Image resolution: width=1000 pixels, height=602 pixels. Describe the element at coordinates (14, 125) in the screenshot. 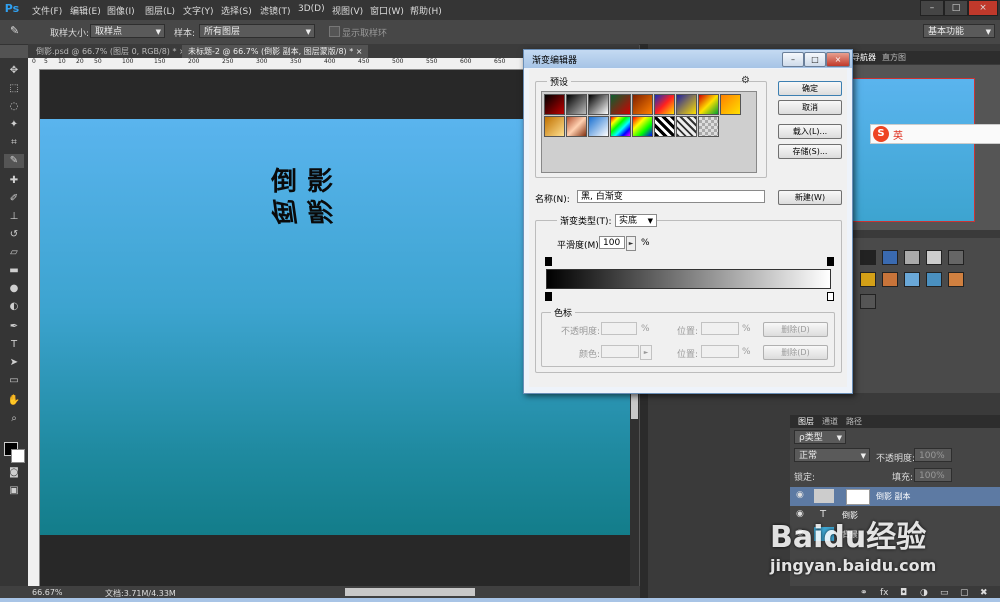

I see `magic-wand-tool-icon: ✦` at that location.